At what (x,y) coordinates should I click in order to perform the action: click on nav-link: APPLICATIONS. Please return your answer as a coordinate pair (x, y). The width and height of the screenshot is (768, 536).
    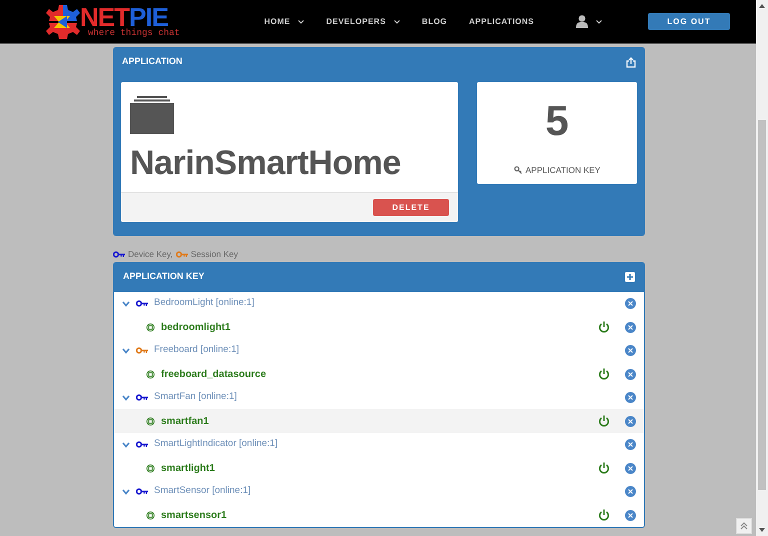
    Looking at the image, I should click on (501, 22).